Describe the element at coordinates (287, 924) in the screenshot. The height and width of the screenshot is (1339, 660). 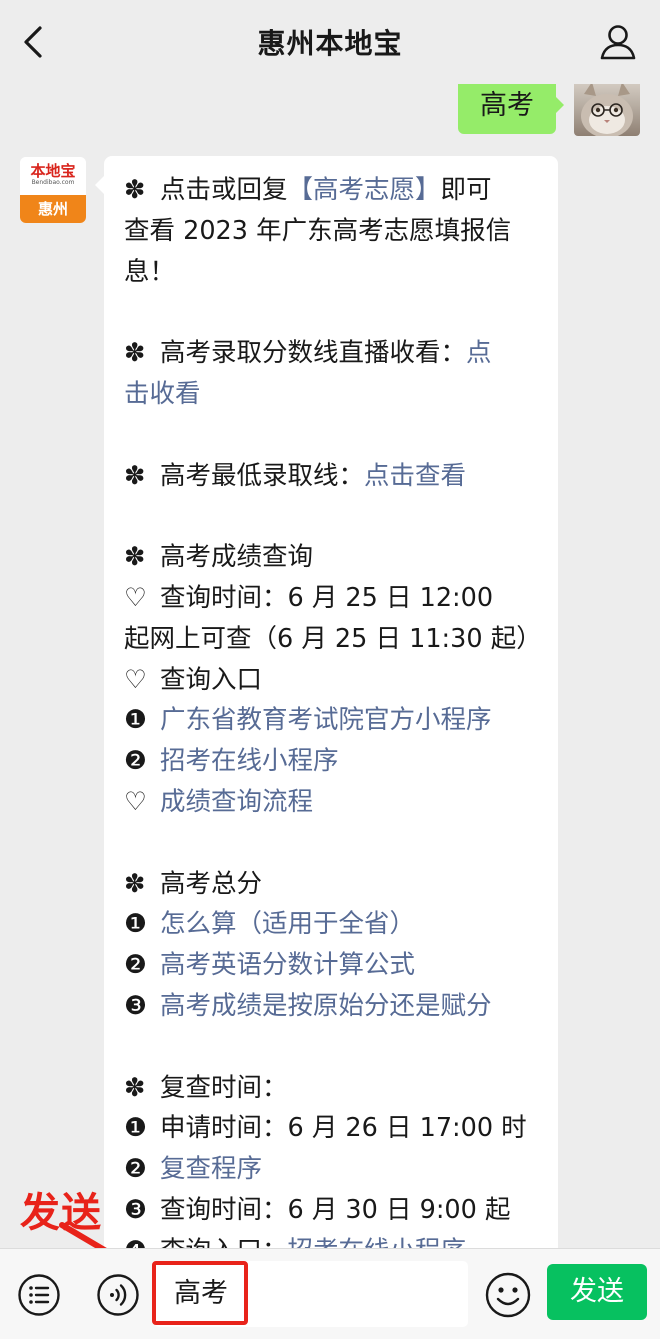
I see `total-score-link: 怎么算（适用于全省）` at that location.